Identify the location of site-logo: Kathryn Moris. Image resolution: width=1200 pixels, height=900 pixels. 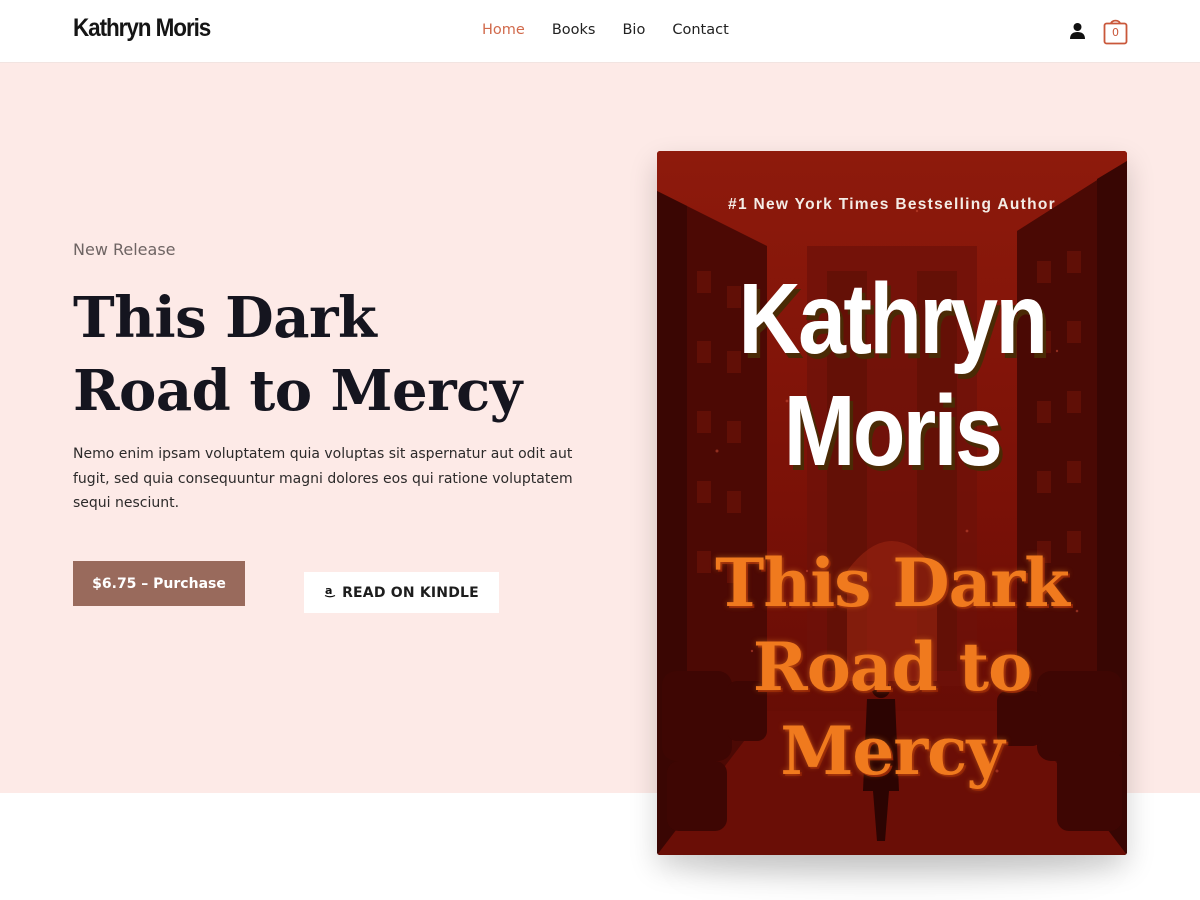
(142, 28).